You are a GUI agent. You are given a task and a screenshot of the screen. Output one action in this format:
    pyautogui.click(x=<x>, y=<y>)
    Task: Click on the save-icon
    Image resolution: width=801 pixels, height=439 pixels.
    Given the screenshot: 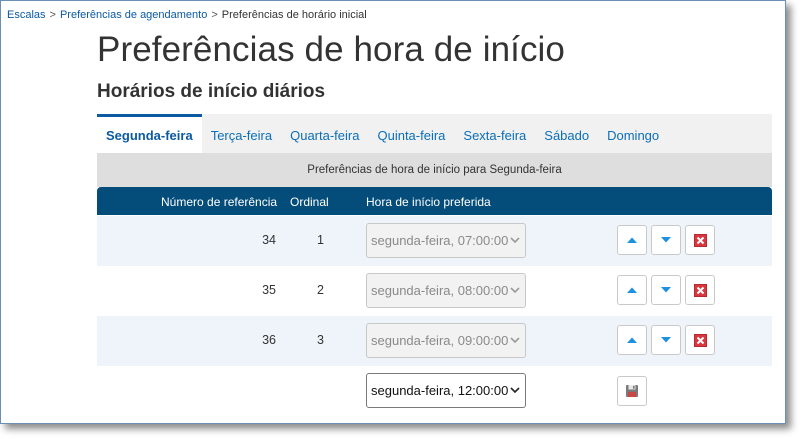 What is the action you would take?
    pyautogui.click(x=632, y=391)
    